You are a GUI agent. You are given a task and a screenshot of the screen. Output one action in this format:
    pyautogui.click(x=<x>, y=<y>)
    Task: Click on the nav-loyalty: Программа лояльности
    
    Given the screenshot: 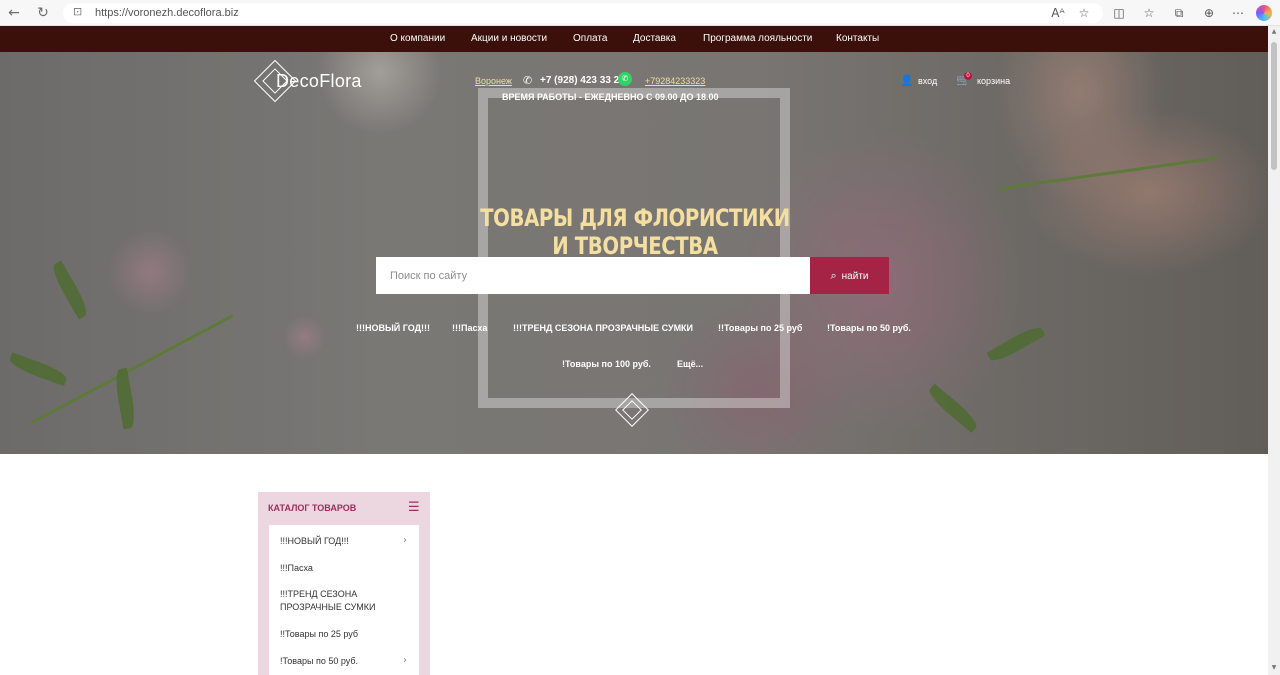 What is the action you would take?
    pyautogui.click(x=757, y=38)
    